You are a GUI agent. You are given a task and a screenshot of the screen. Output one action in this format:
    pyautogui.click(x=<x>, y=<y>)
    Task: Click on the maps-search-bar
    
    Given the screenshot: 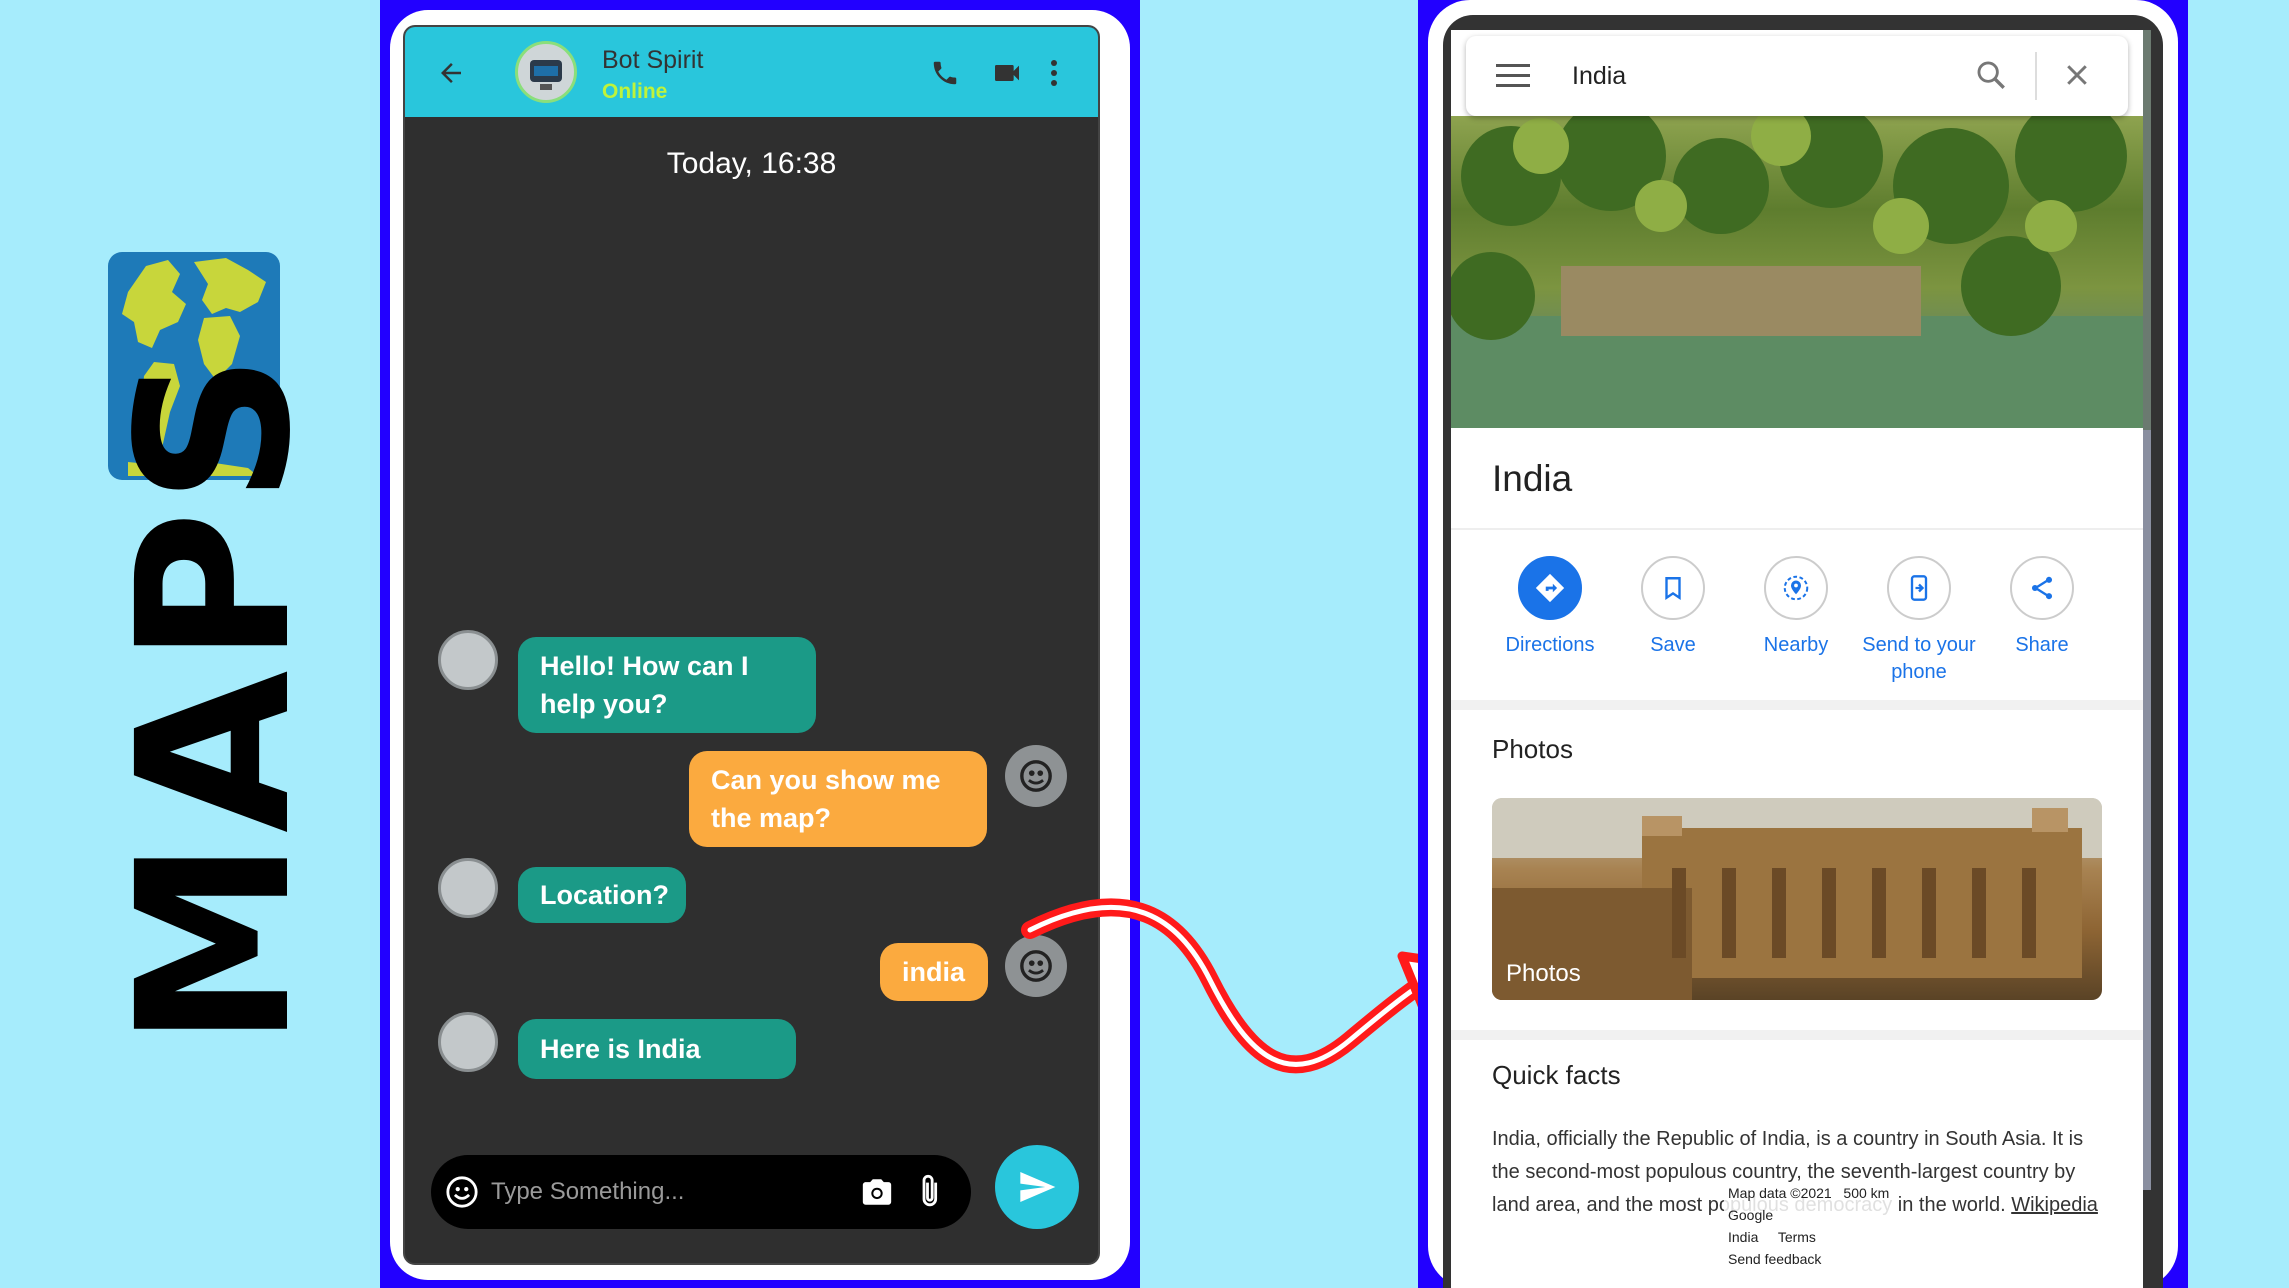 What is the action you would take?
    pyautogui.click(x=1797, y=76)
    